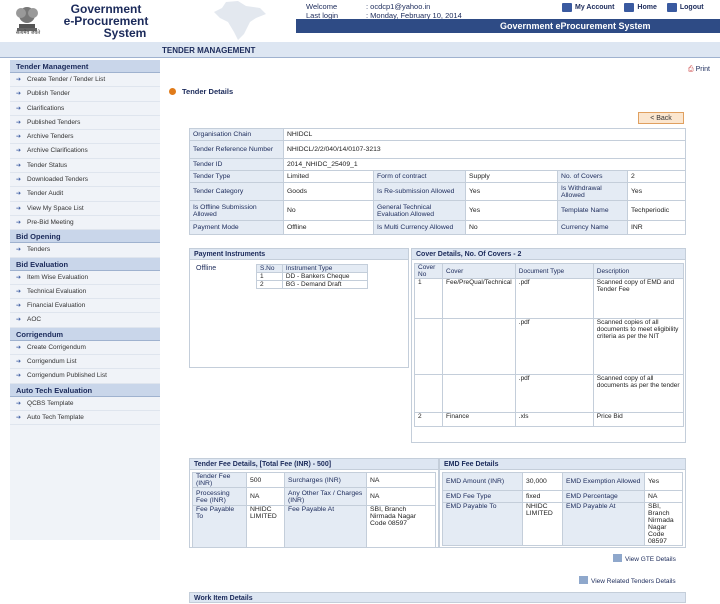 This screenshot has width=720, height=604. I want to click on template-label: Template Name, so click(592, 210).